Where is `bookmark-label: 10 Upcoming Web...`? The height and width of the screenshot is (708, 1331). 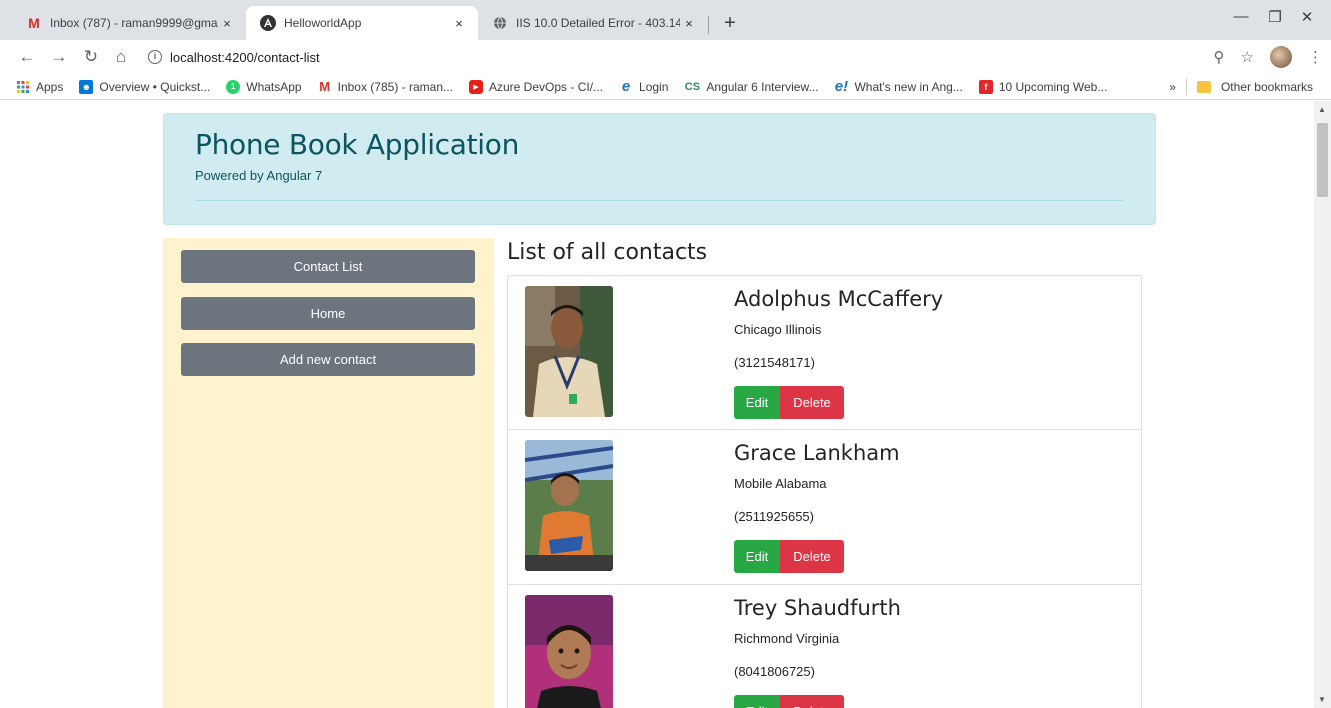
bookmark-label: 10 Upcoming Web... is located at coordinates (1053, 86).